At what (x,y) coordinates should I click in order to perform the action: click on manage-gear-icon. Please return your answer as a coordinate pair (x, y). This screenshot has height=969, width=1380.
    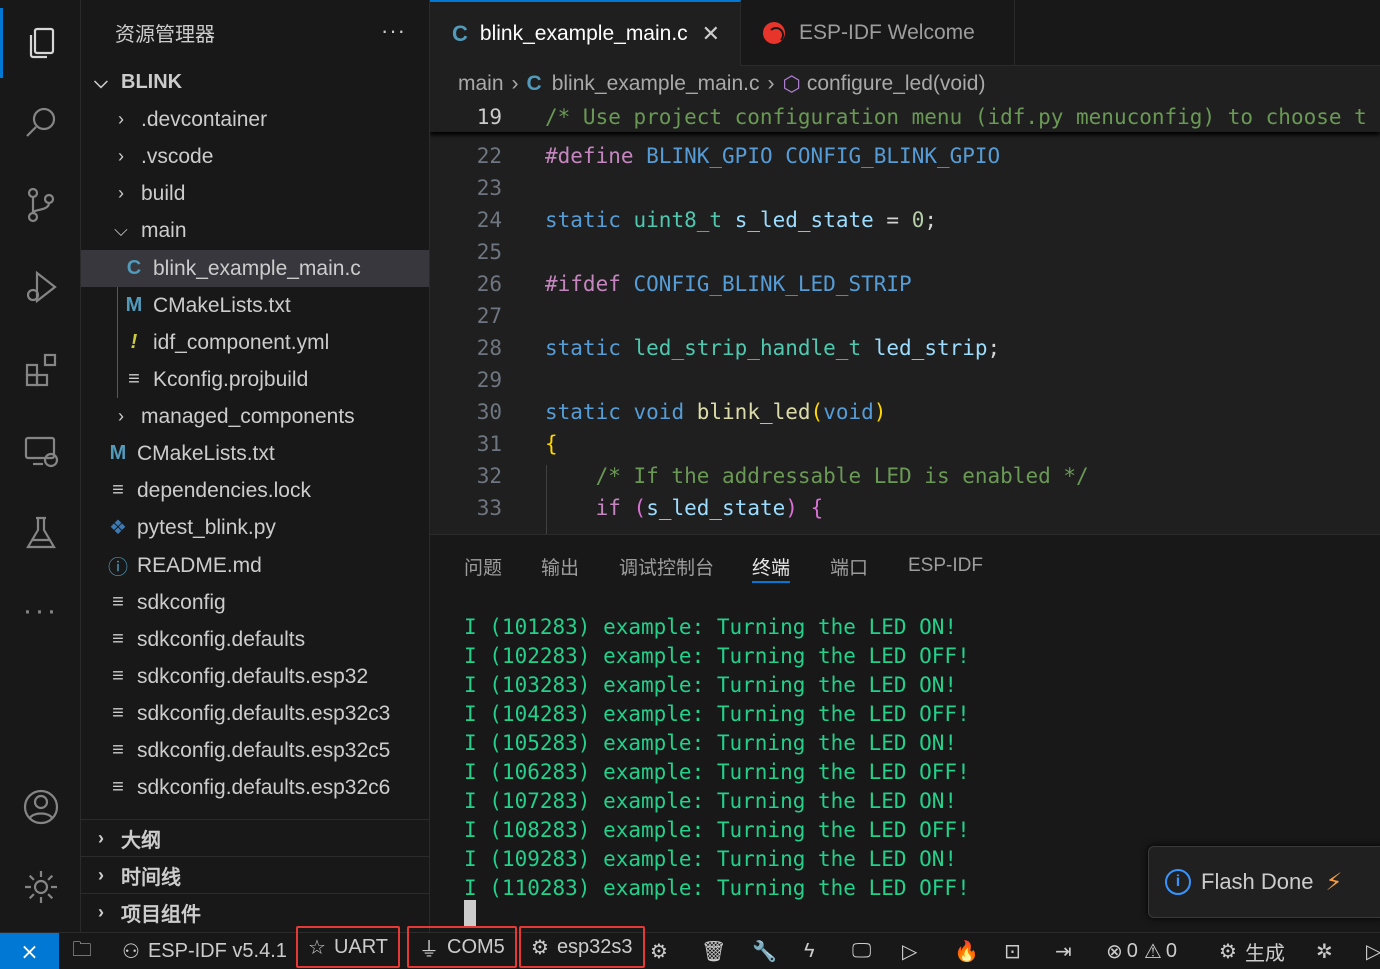
    Looking at the image, I should click on (40, 887).